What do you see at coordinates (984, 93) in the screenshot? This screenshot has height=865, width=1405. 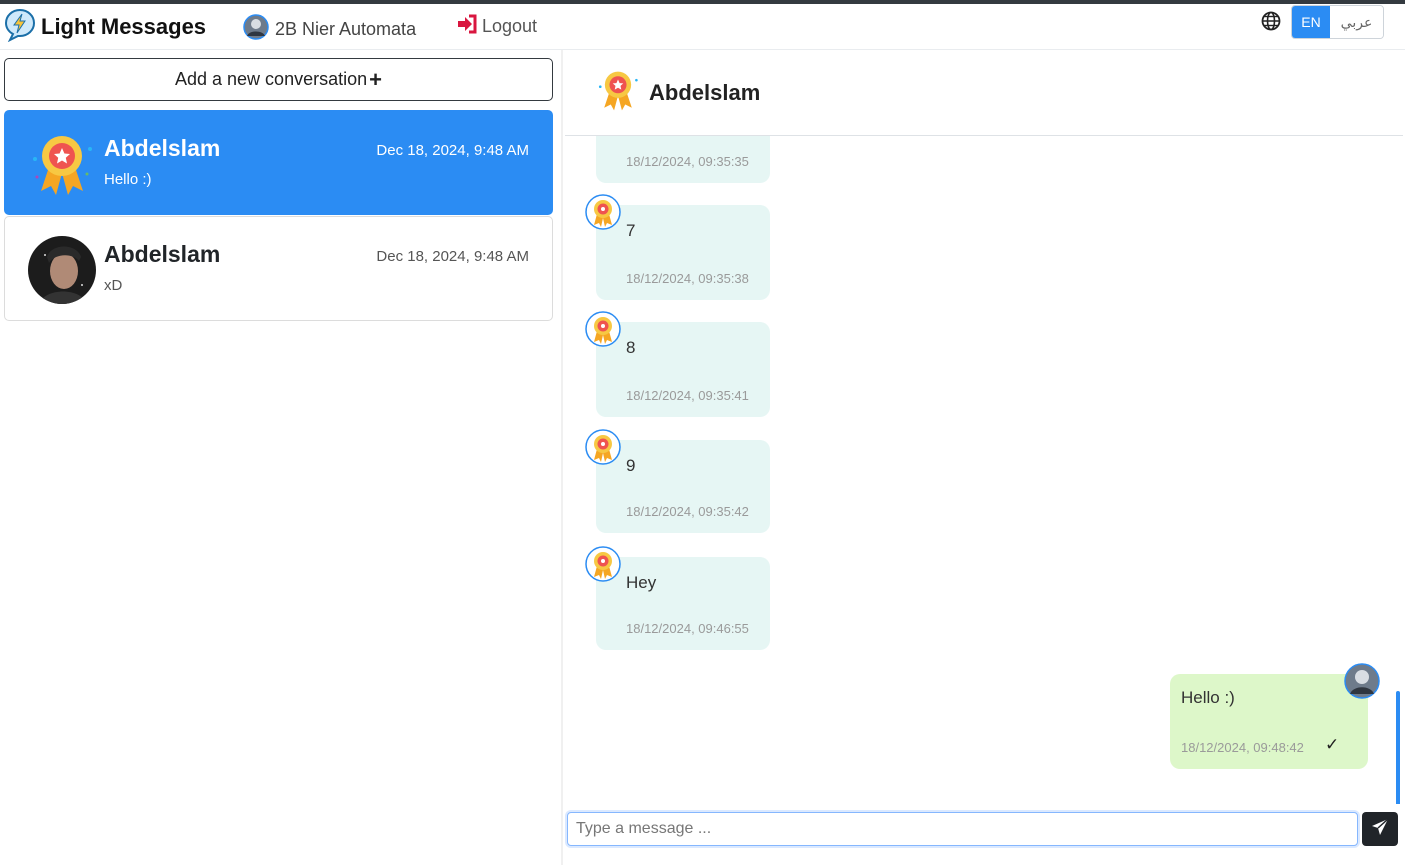 I see `chat-header: Abdelslam` at bounding box center [984, 93].